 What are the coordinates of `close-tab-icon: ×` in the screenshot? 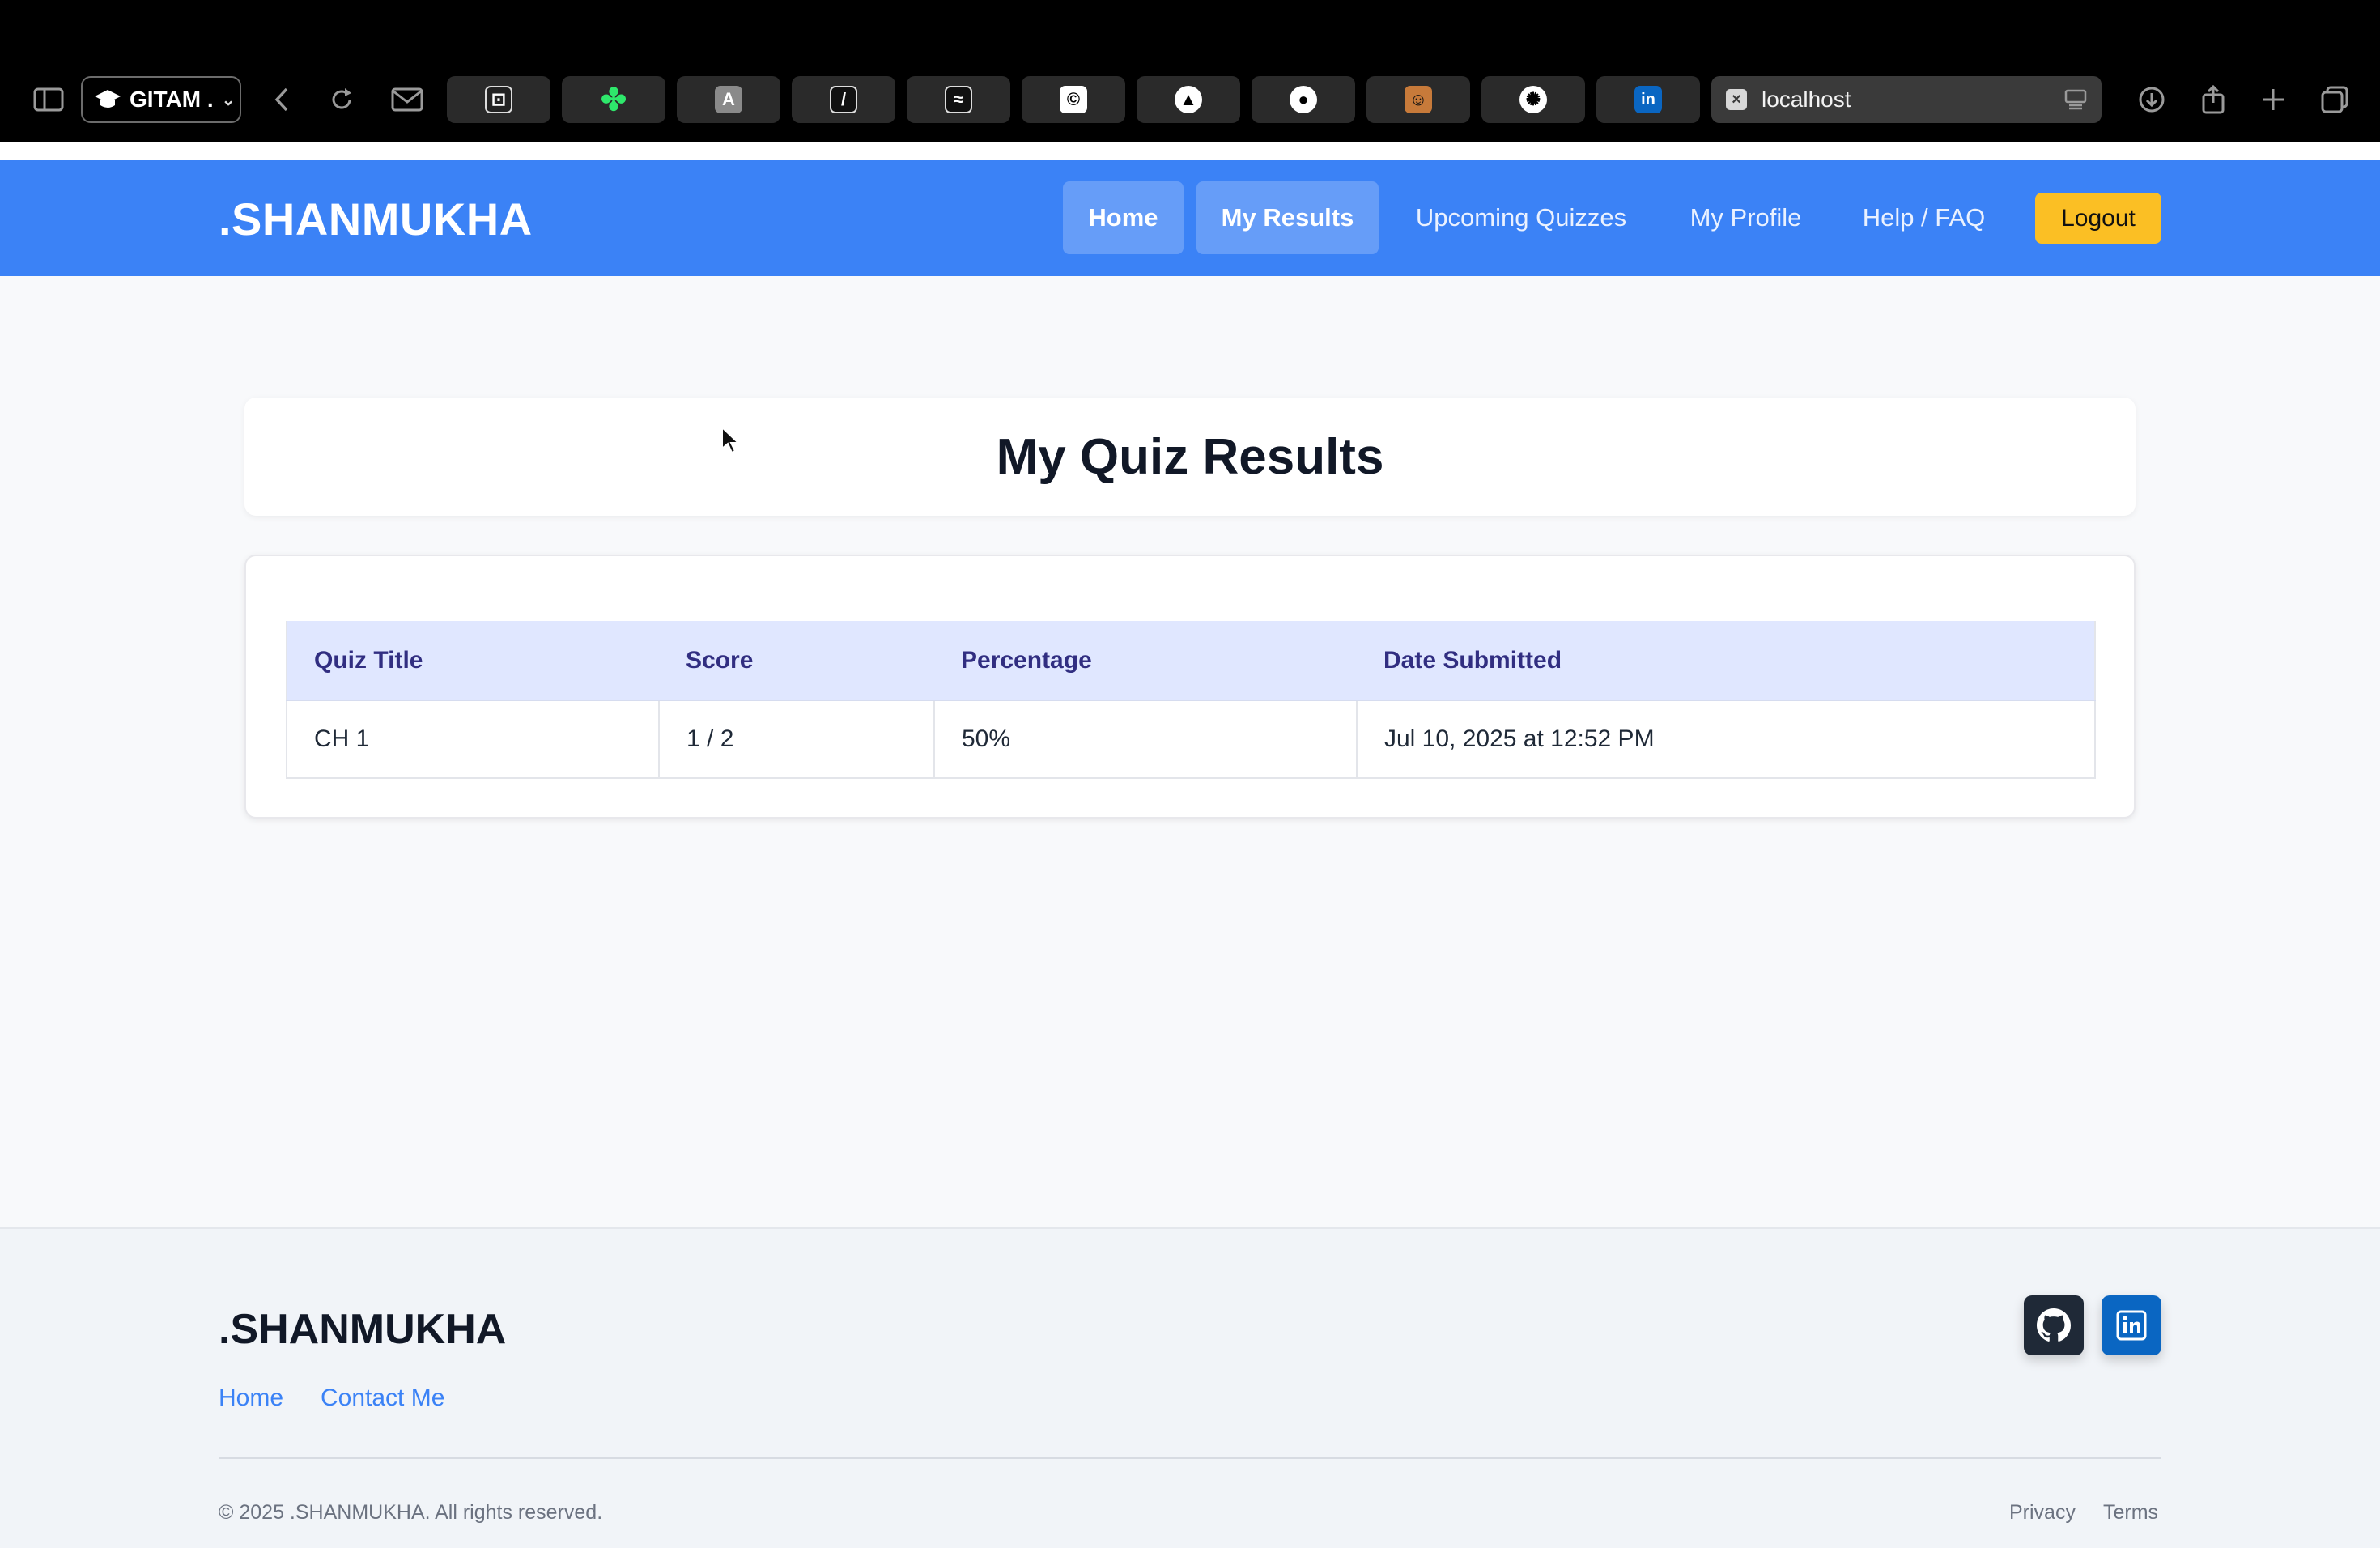 It's located at (1736, 100).